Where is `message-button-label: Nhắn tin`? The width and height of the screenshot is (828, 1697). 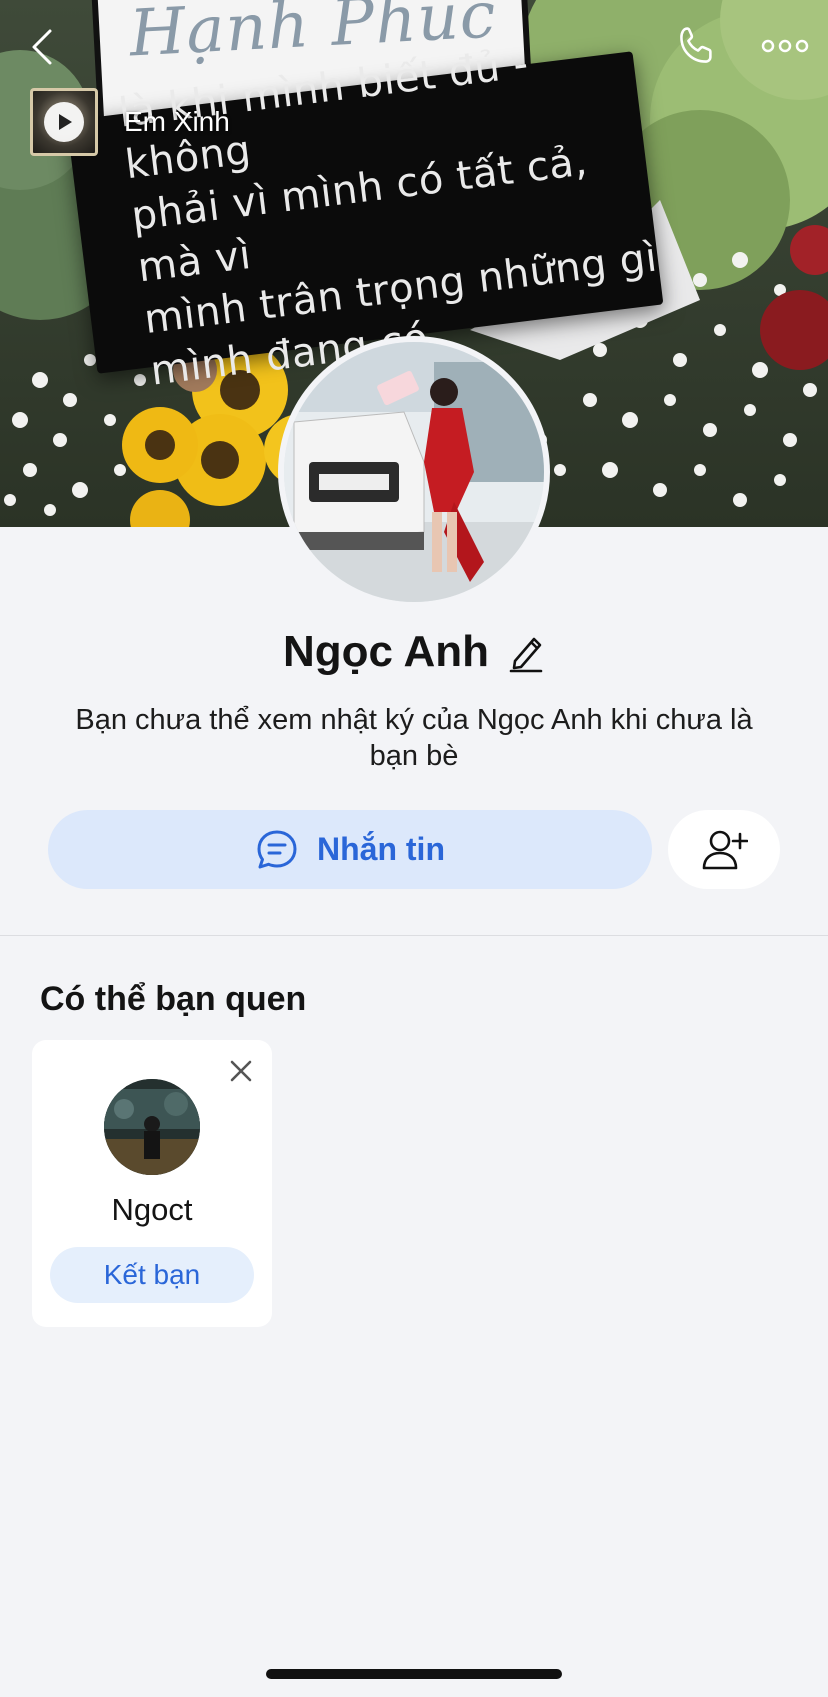 message-button-label: Nhắn tin is located at coordinates (381, 849).